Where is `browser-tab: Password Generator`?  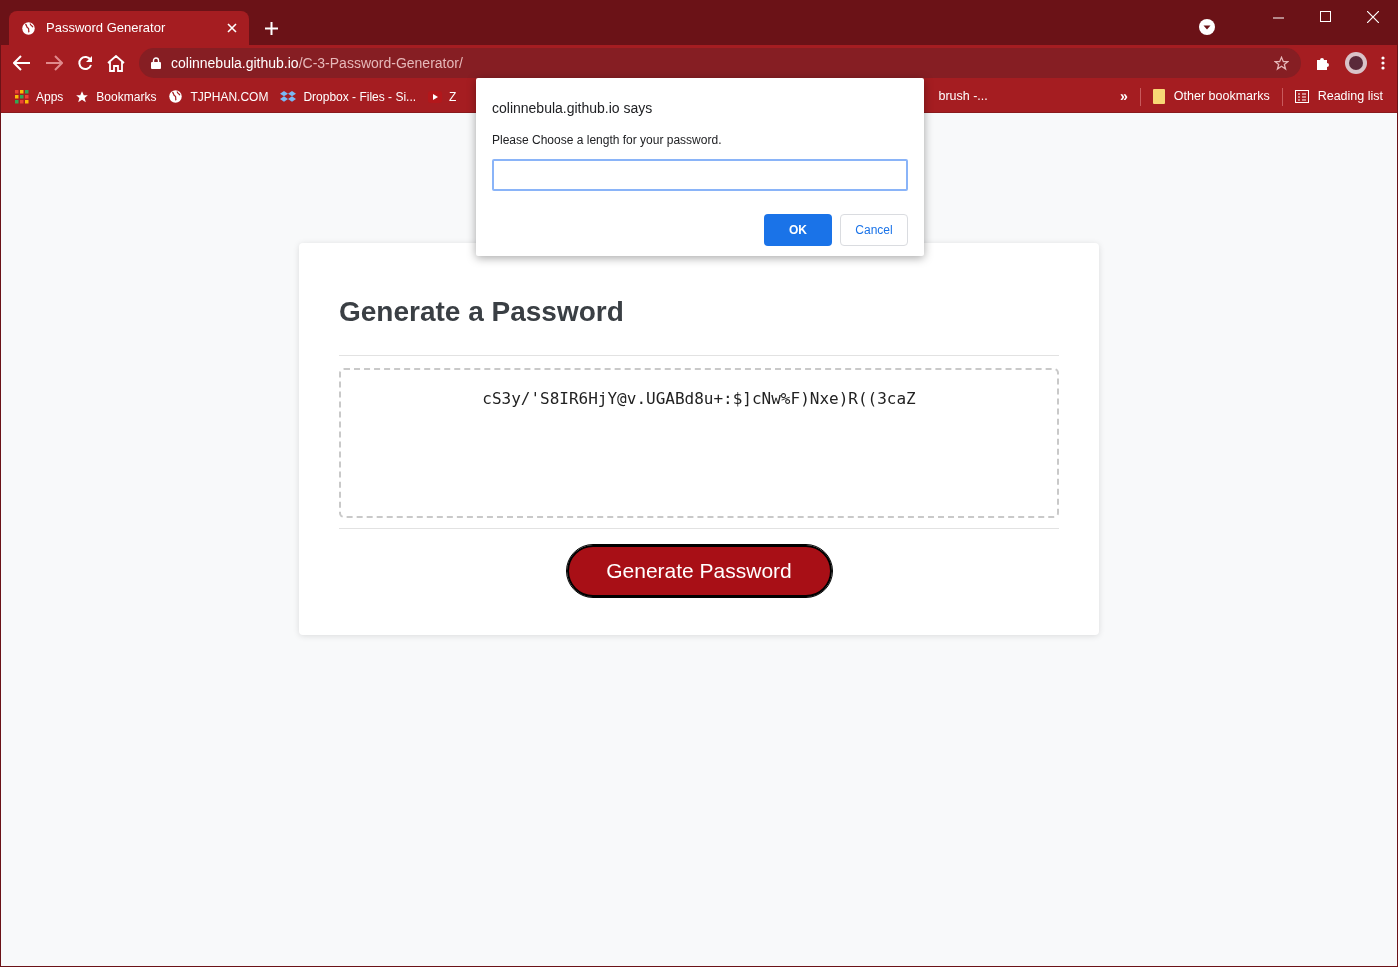 browser-tab: Password Generator is located at coordinates (129, 28).